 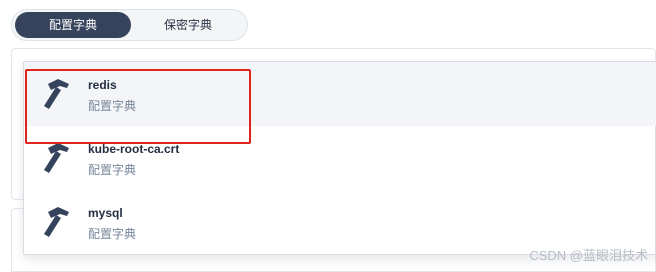 What do you see at coordinates (188, 25) in the screenshot?
I see `tab-secret-dictionary: 保密字典` at bounding box center [188, 25].